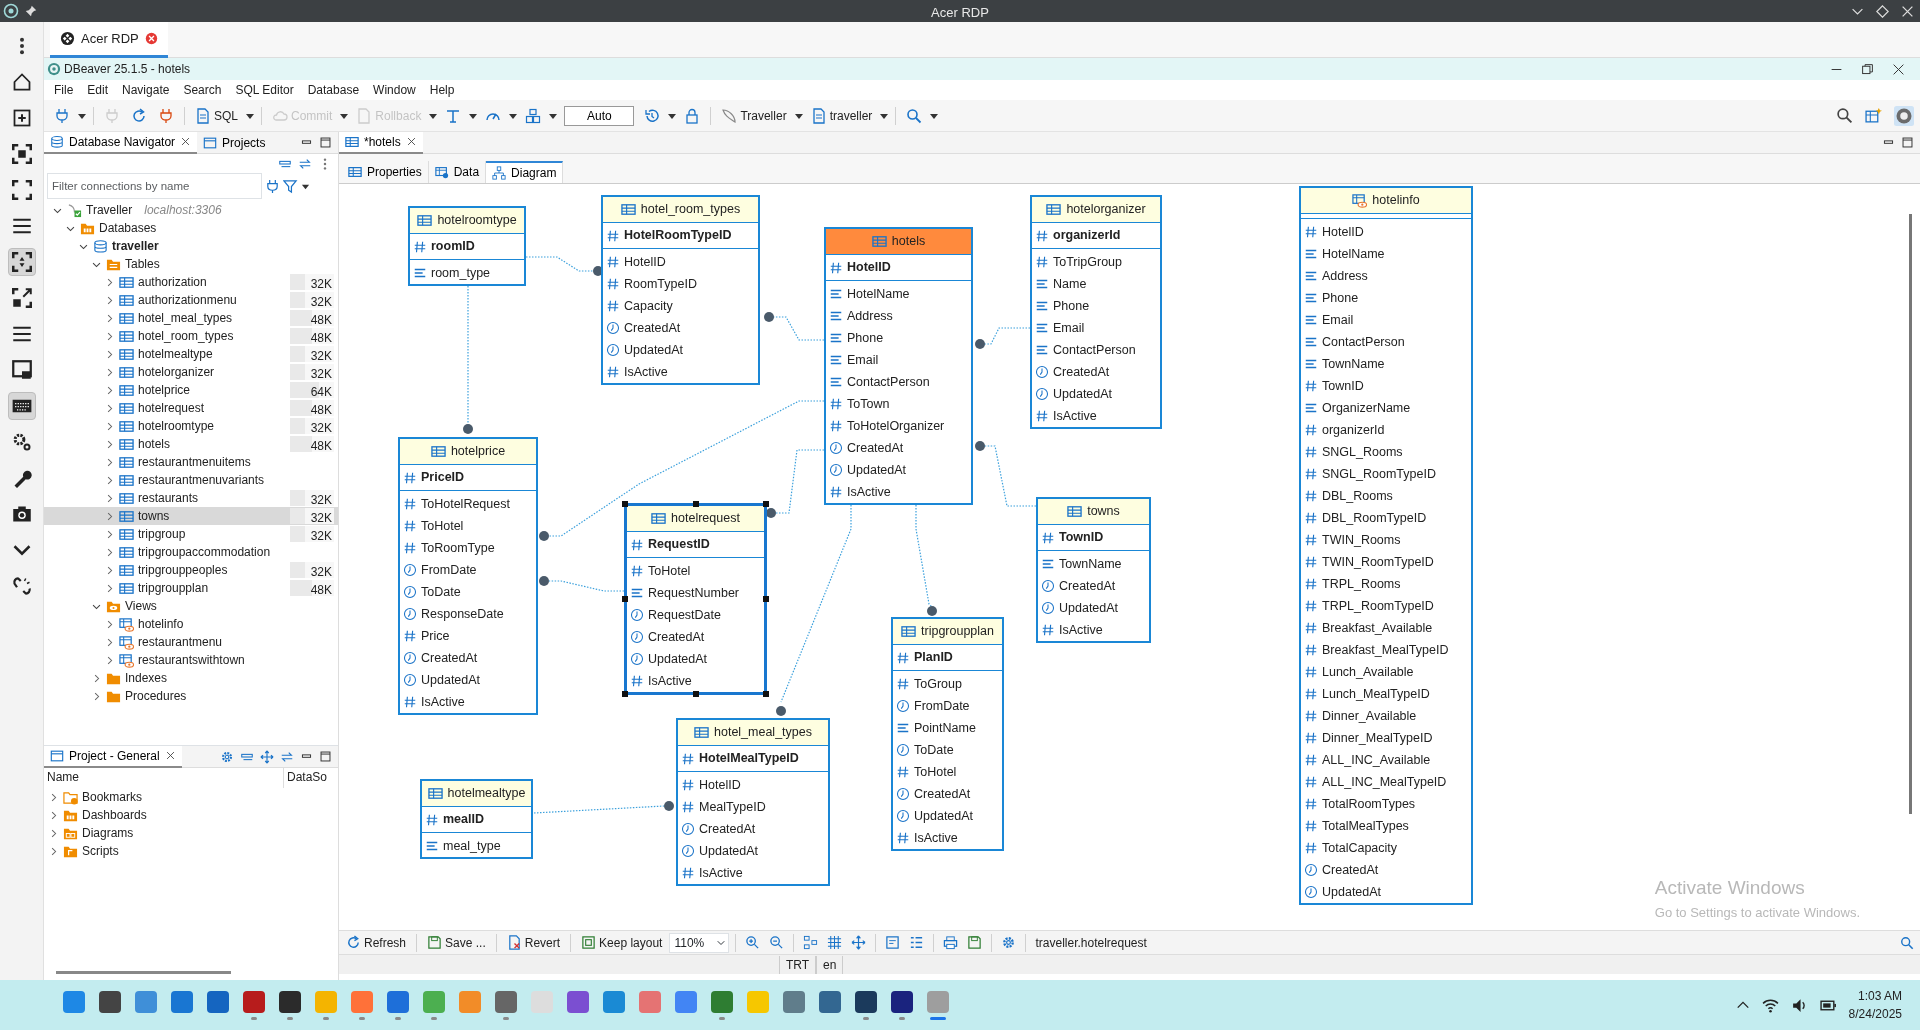 This screenshot has height=1030, width=1920. Describe the element at coordinates (753, 802) in the screenshot. I see `entity-box: hotel_meal_types HotelMealTypeID HotelID MealTypeID CreatedAt UpdatedAt IsActive` at that location.